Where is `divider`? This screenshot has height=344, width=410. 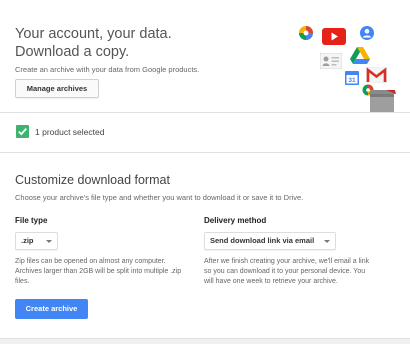 divider is located at coordinates (205, 338).